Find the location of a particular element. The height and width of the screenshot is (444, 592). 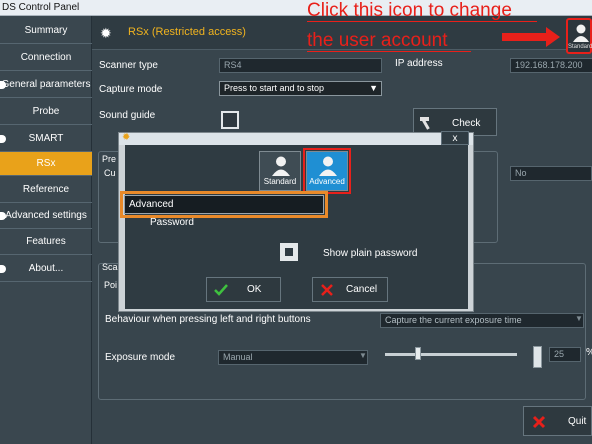

sidebar-item-connection: Connection is located at coordinates (46, 58).